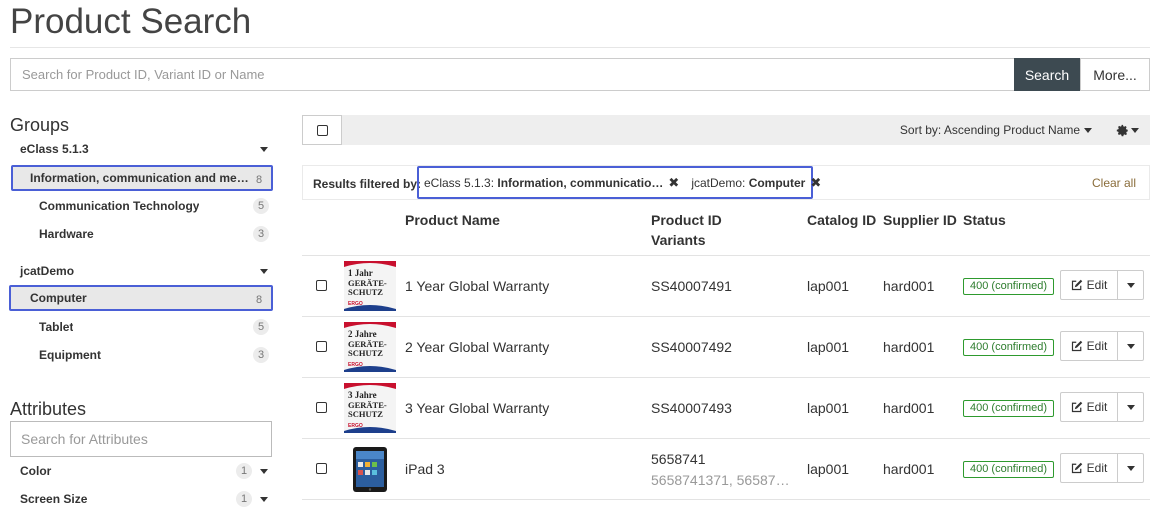 The image size is (1158, 509). What do you see at coordinates (142, 149) in the screenshot?
I see `group-header-eclass: eClass 5.1.3` at bounding box center [142, 149].